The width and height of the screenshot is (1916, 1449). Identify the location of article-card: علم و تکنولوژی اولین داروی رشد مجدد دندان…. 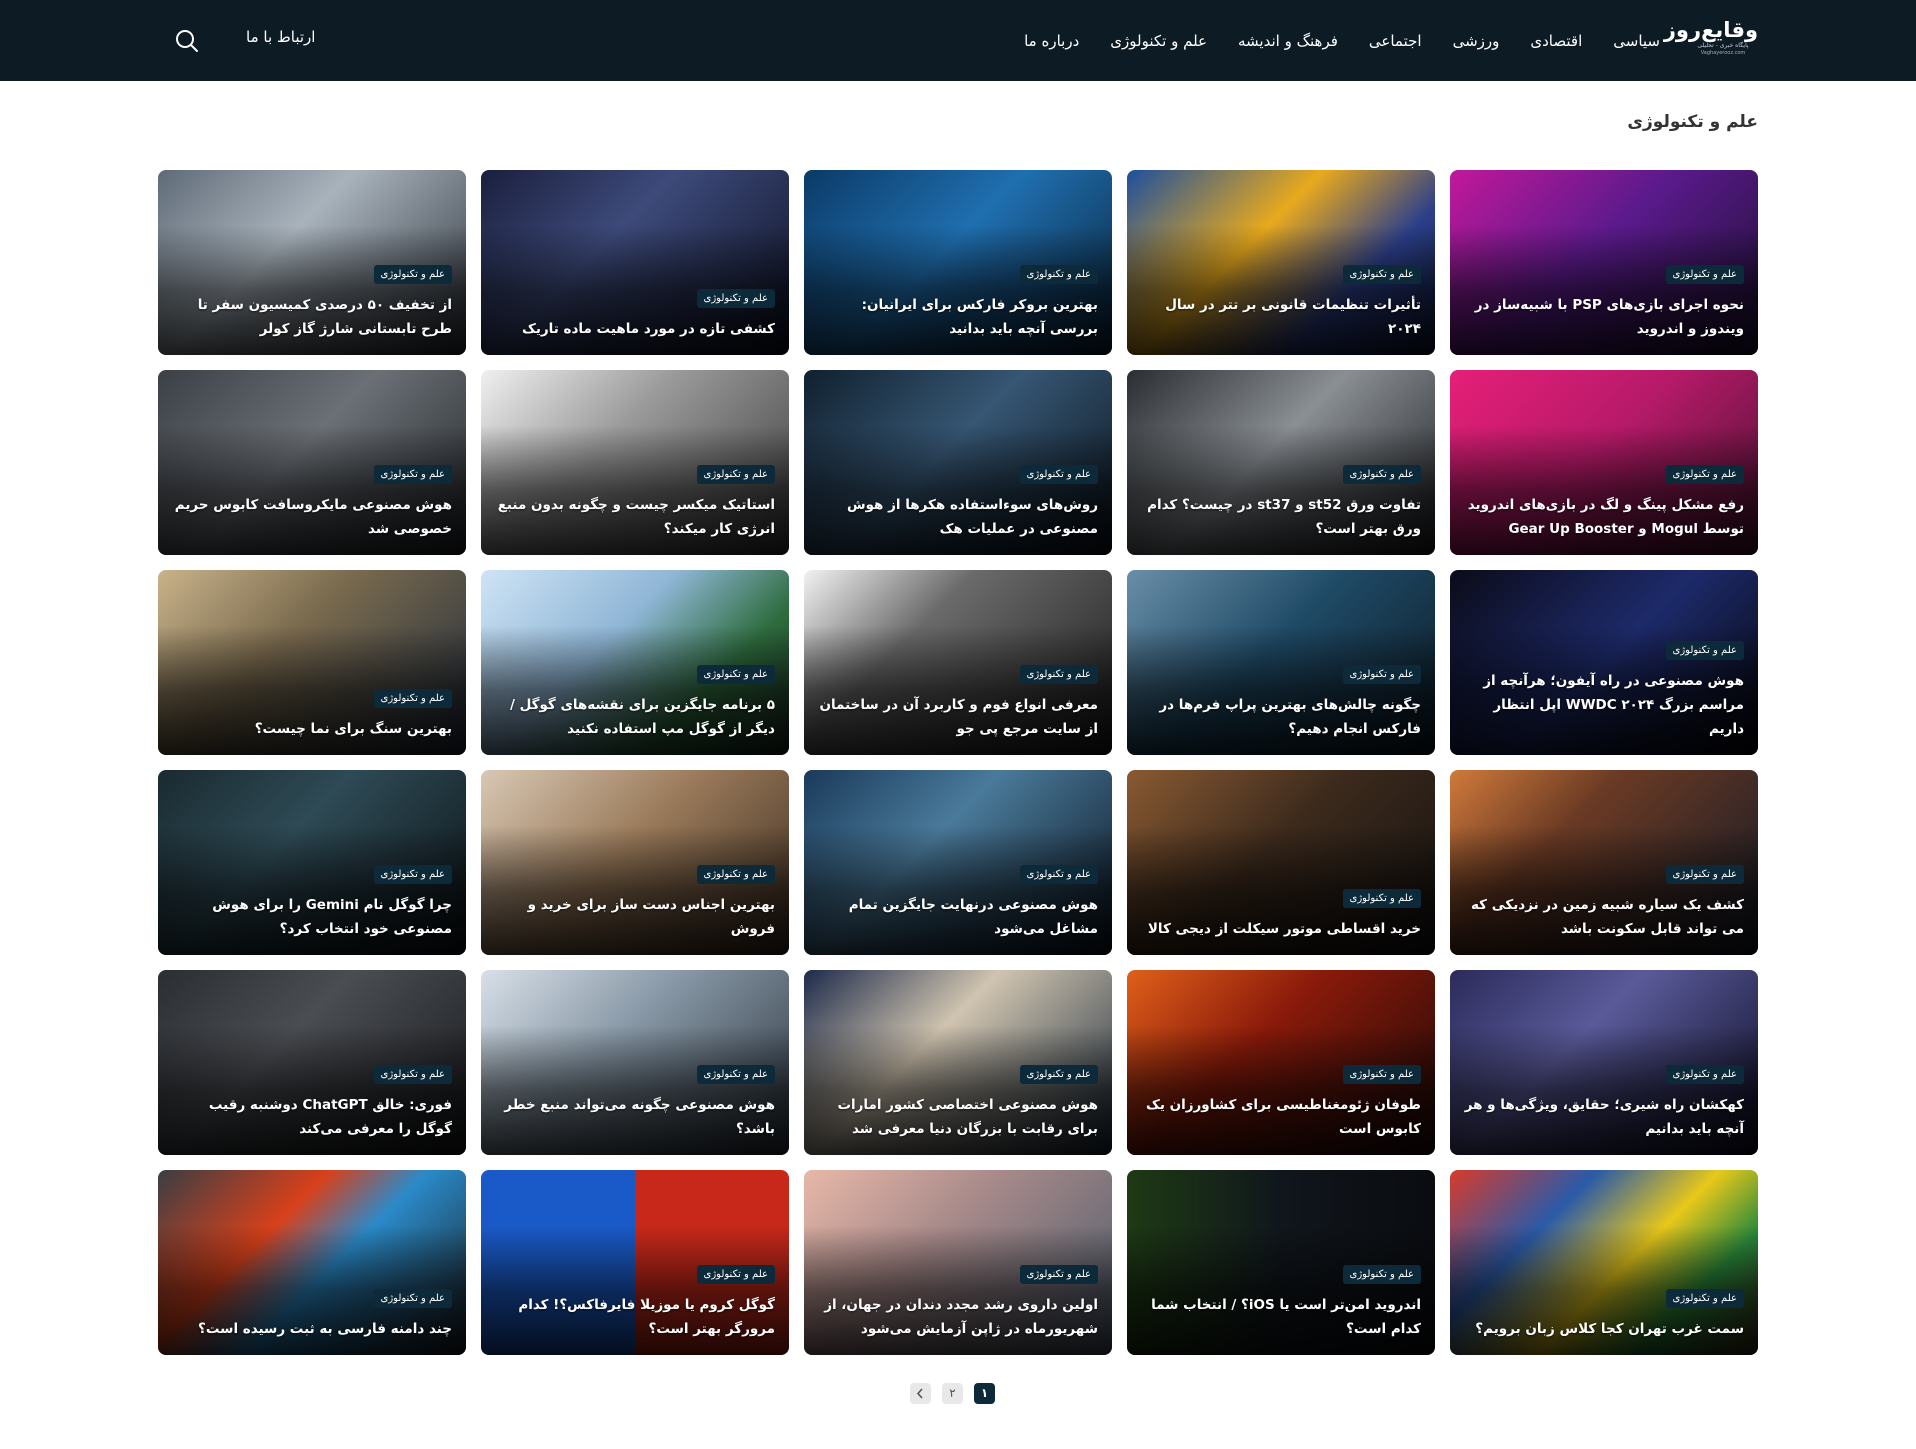
(958, 1262).